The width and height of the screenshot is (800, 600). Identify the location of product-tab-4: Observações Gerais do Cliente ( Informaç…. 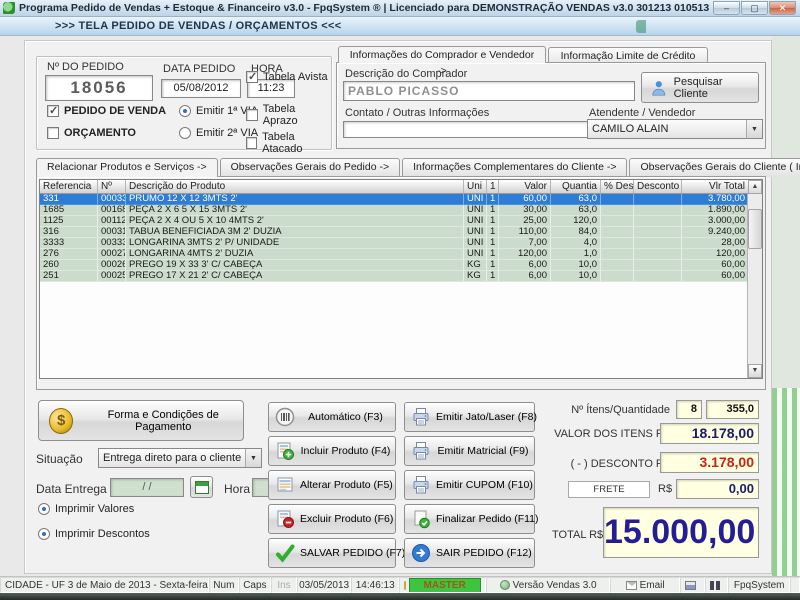
(714, 167).